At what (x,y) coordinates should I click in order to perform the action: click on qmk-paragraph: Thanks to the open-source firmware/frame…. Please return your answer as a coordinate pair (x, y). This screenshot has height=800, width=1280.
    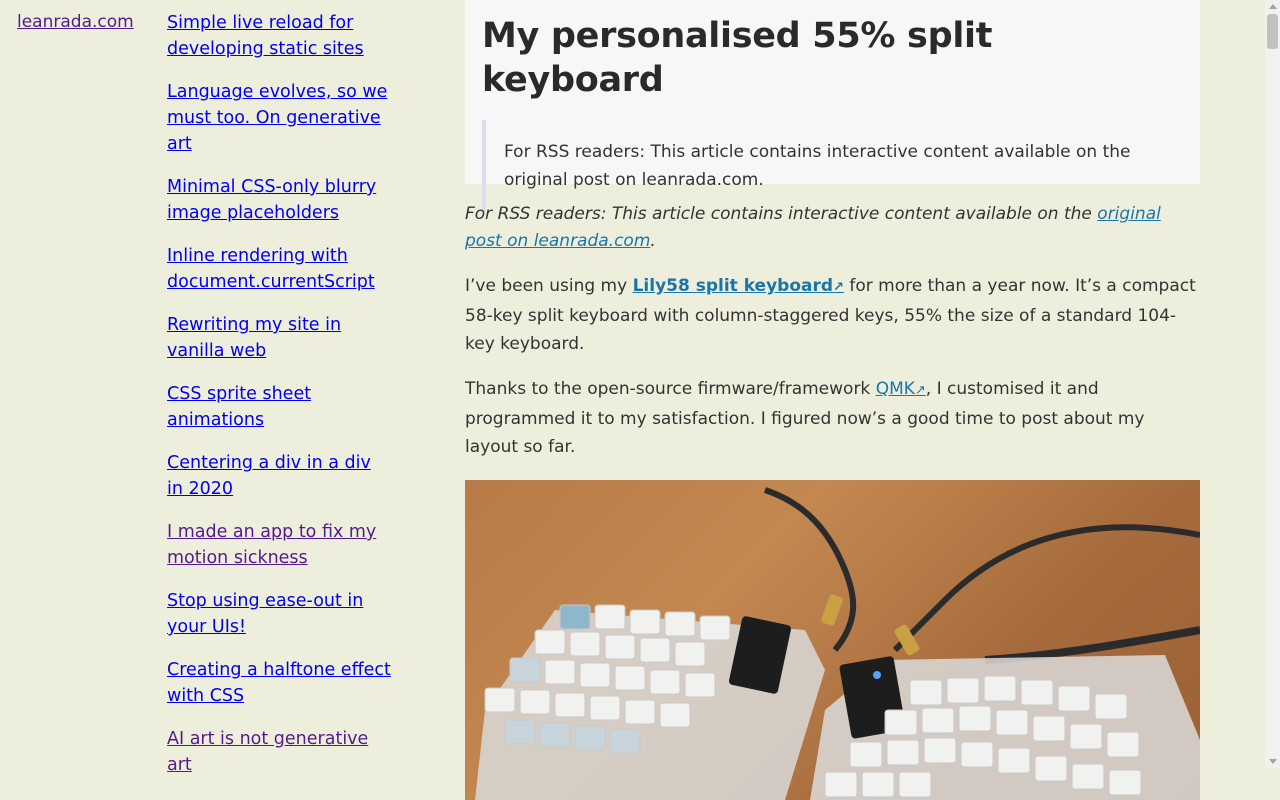
    Looking at the image, I should click on (832, 418).